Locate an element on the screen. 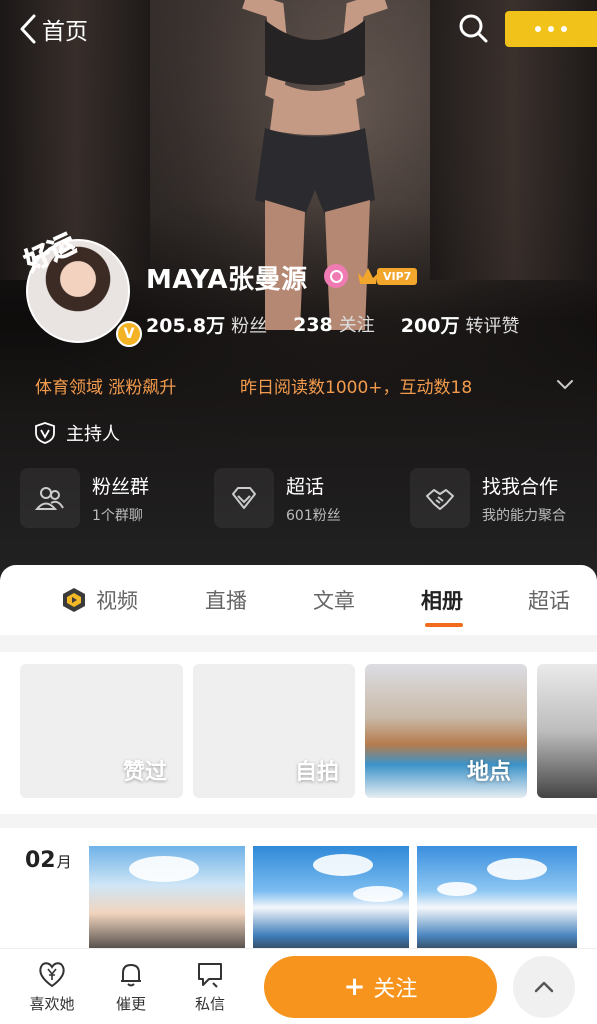  album-liked: 赞过 is located at coordinates (101, 731).